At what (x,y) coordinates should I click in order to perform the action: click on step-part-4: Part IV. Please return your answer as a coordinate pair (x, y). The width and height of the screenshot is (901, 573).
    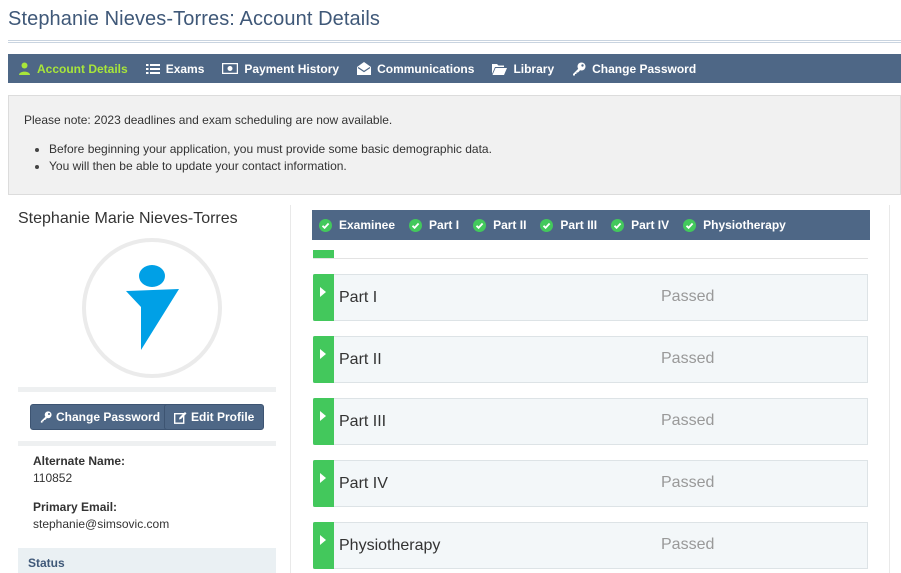
    Looking at the image, I should click on (640, 225).